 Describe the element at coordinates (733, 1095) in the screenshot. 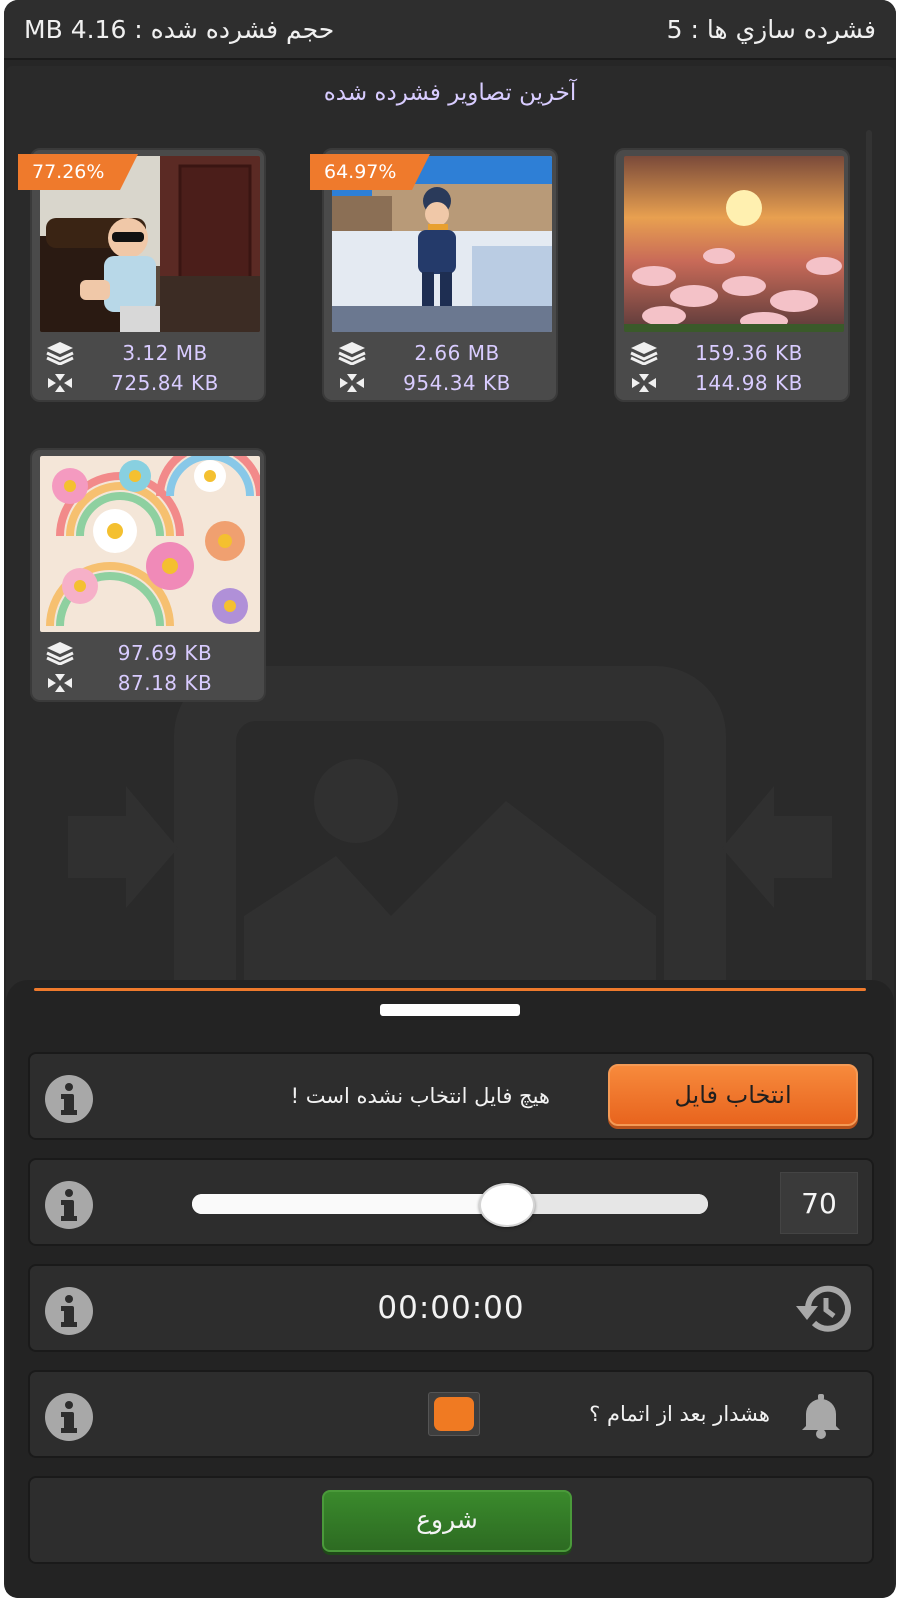

I see `select-file-button: انتخاب فايل` at that location.